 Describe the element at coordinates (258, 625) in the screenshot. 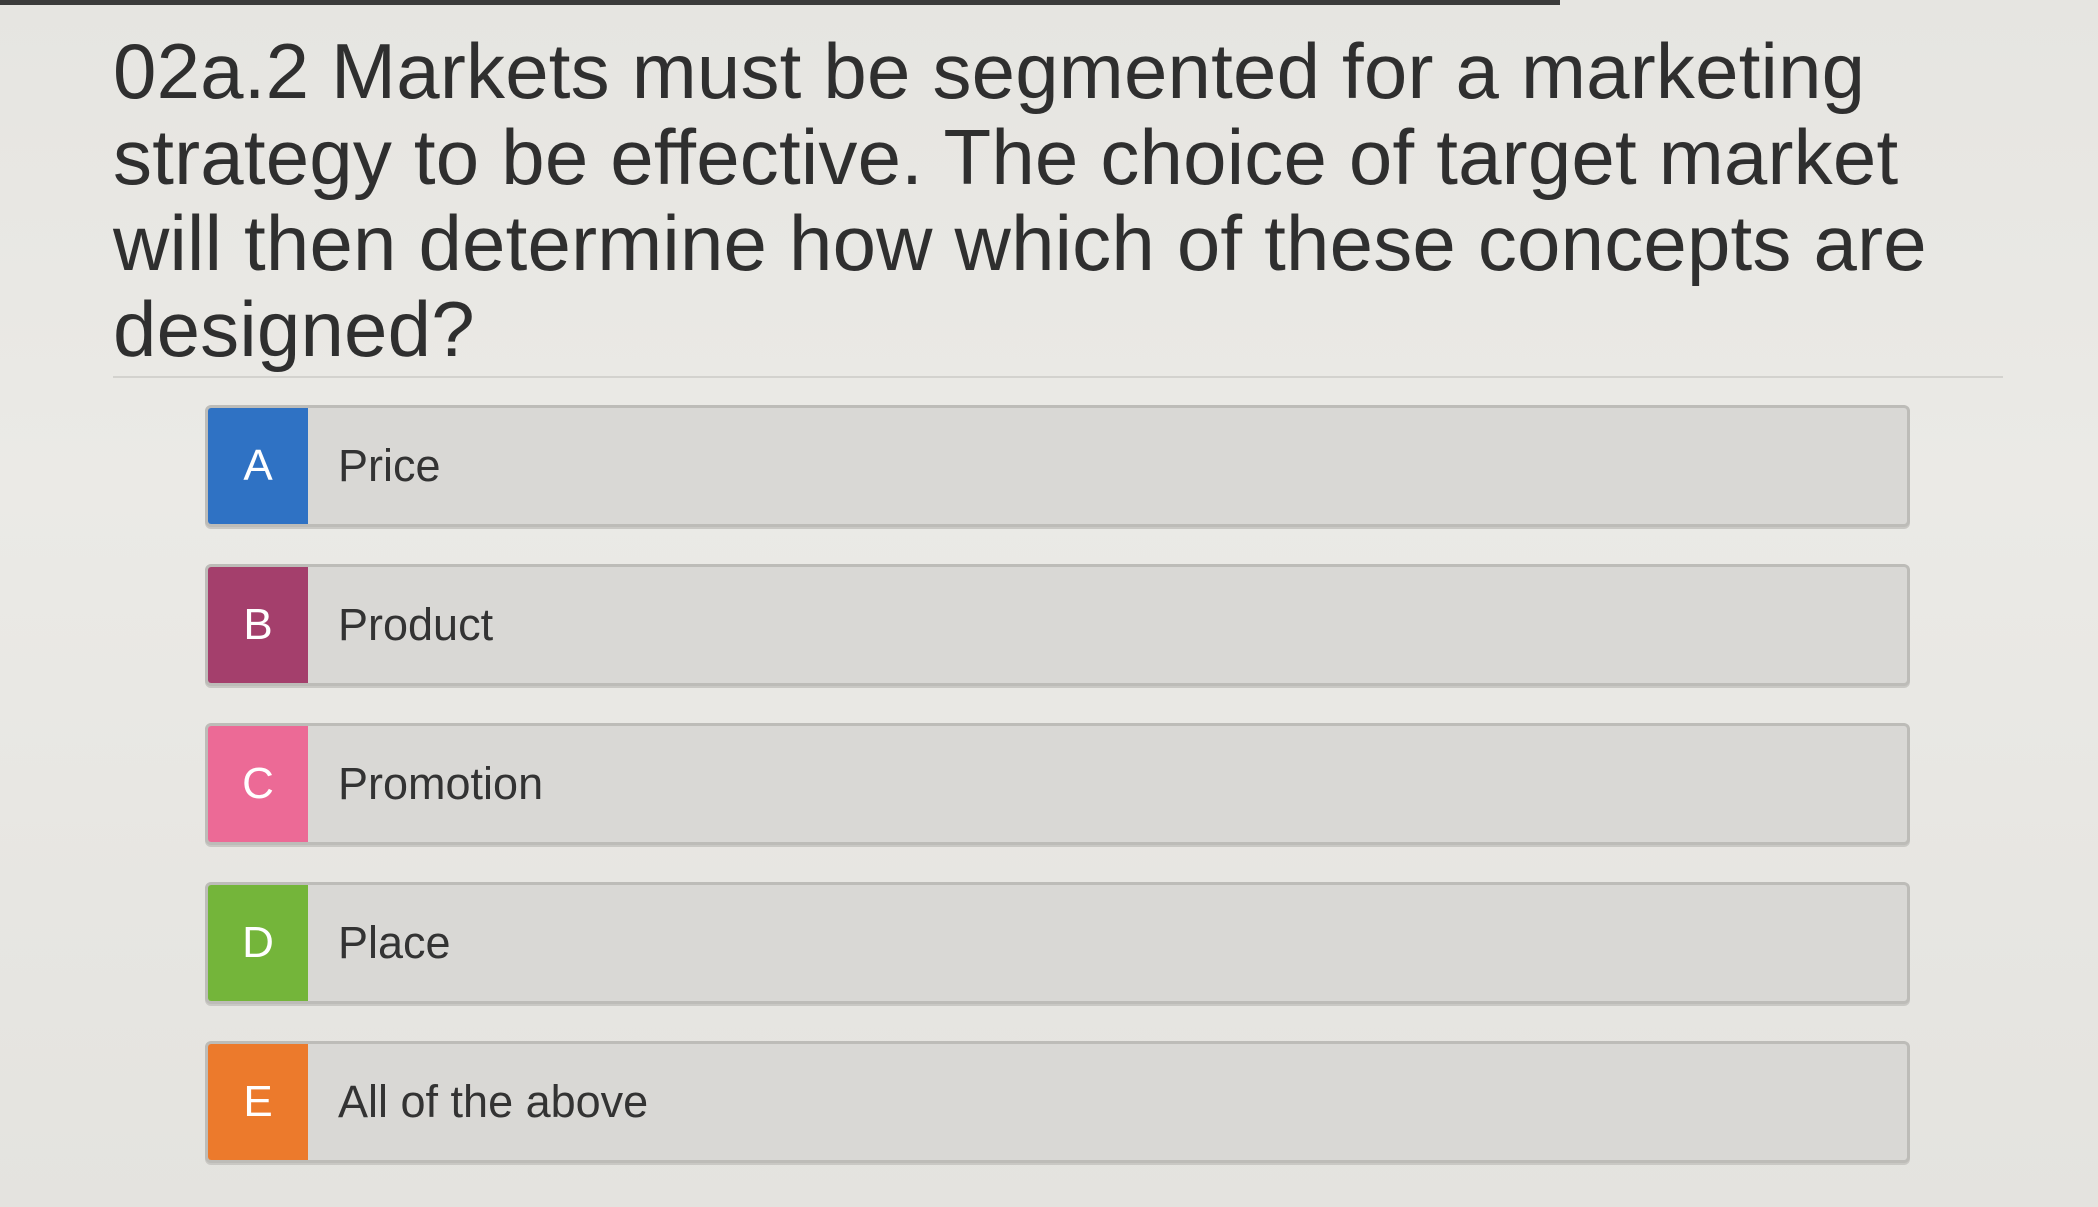

I see `option-b-letter: B` at that location.